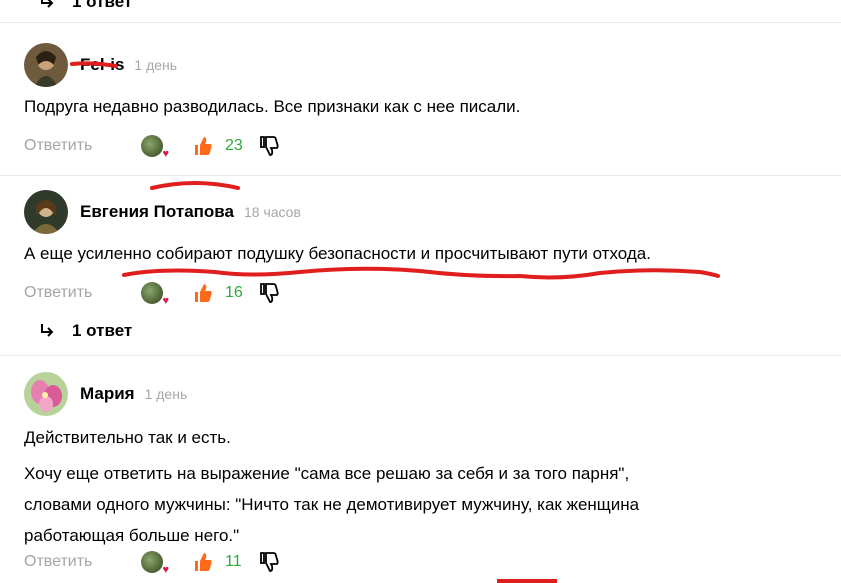  Describe the element at coordinates (157, 212) in the screenshot. I see `author-name: Евгения Потапова` at that location.